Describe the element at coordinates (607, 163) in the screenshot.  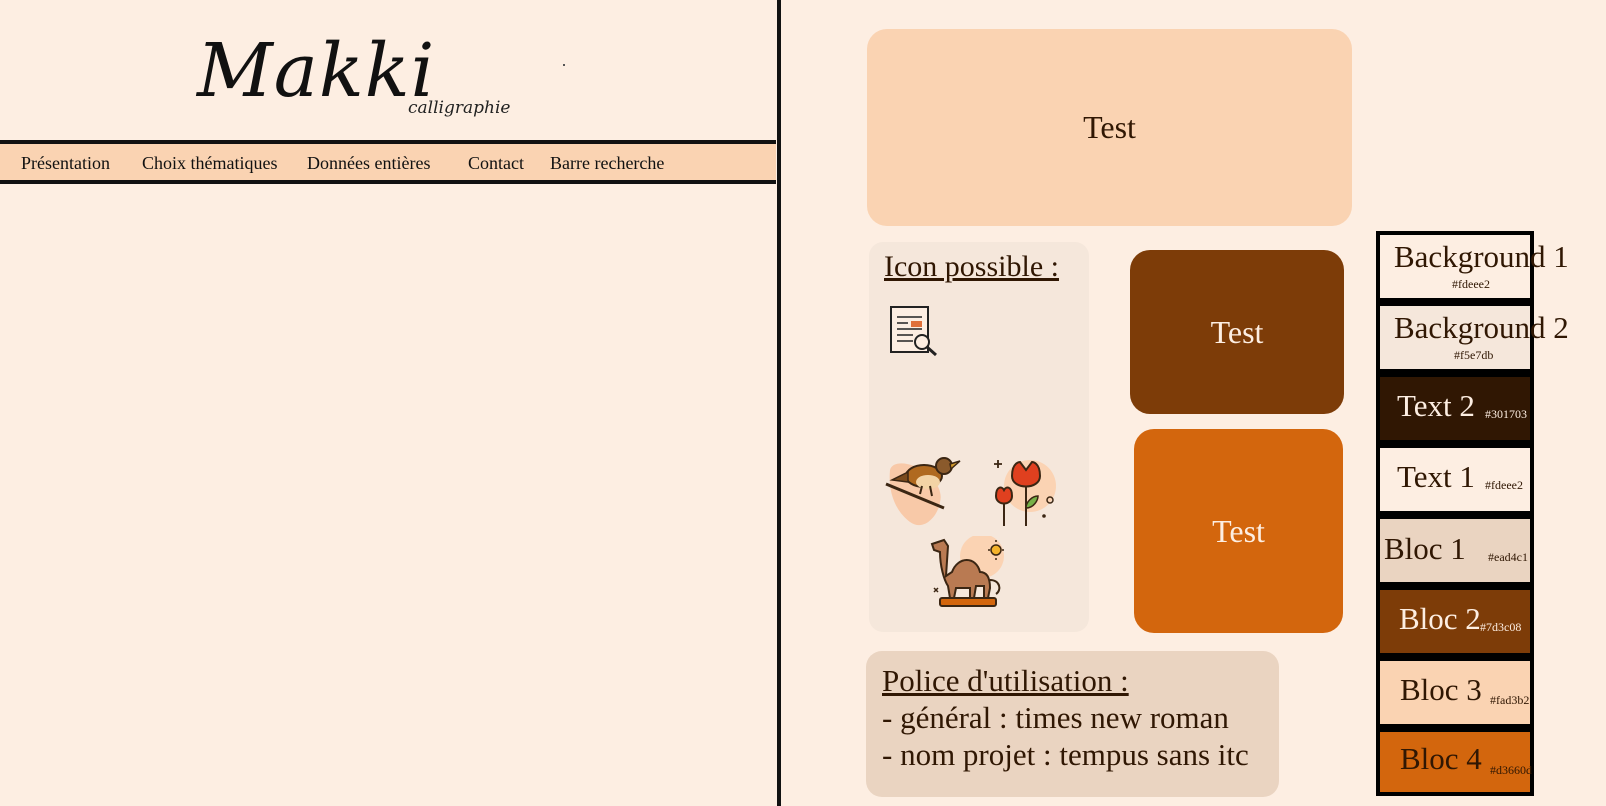
I see `nav-item-barre-recherche: Barre recherche` at that location.